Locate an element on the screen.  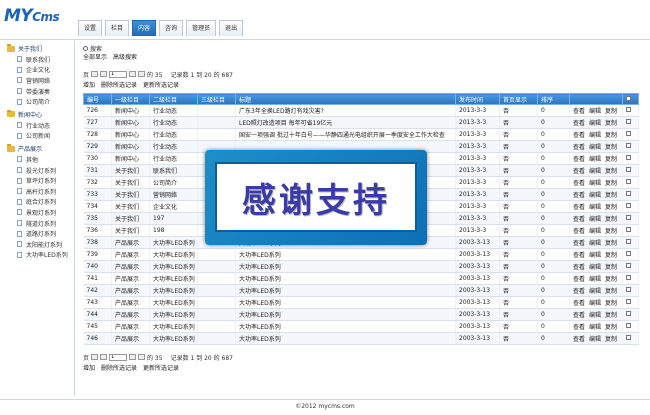
sidebar-item: 道路灯系列 is located at coordinates (39, 233).